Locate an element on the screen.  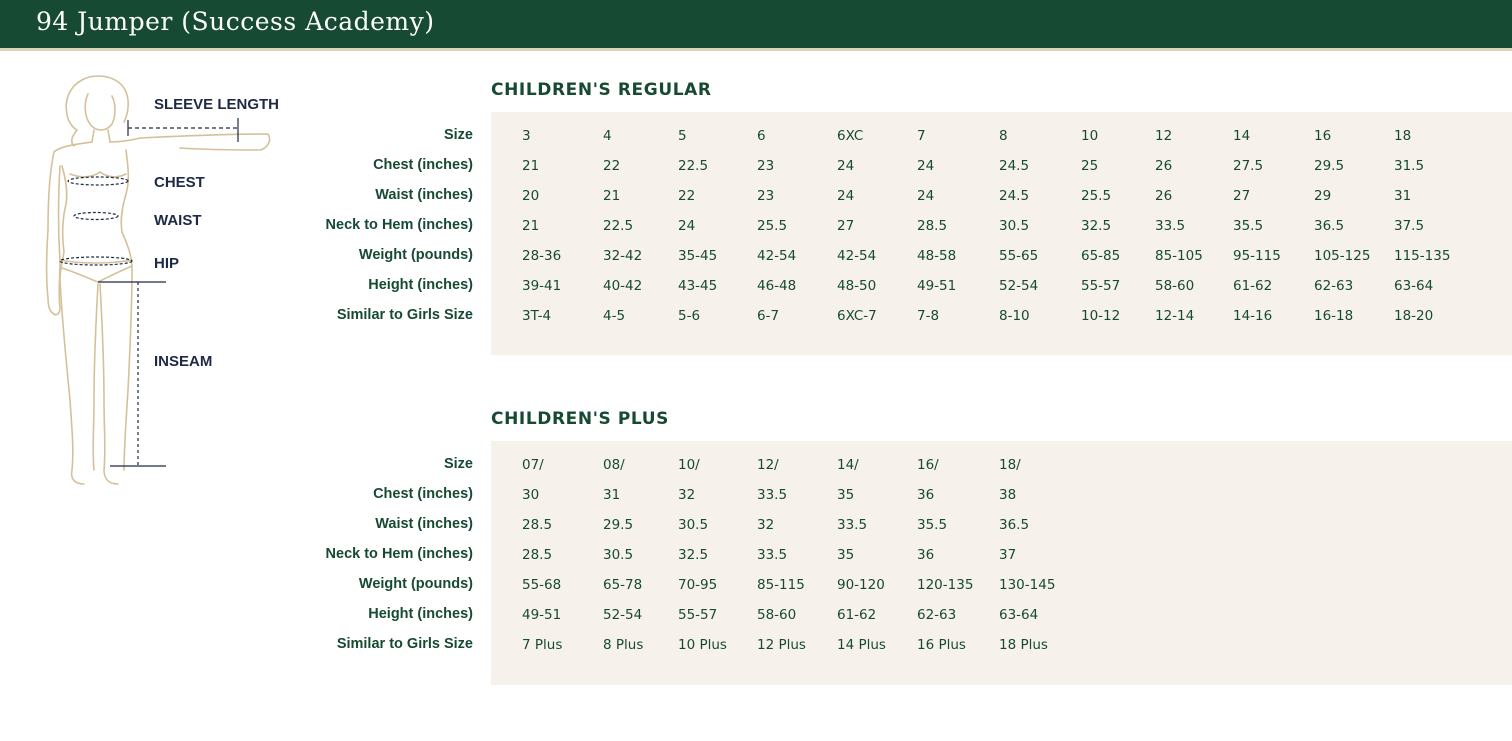
table-cell: 35.5 is located at coordinates (1248, 226).